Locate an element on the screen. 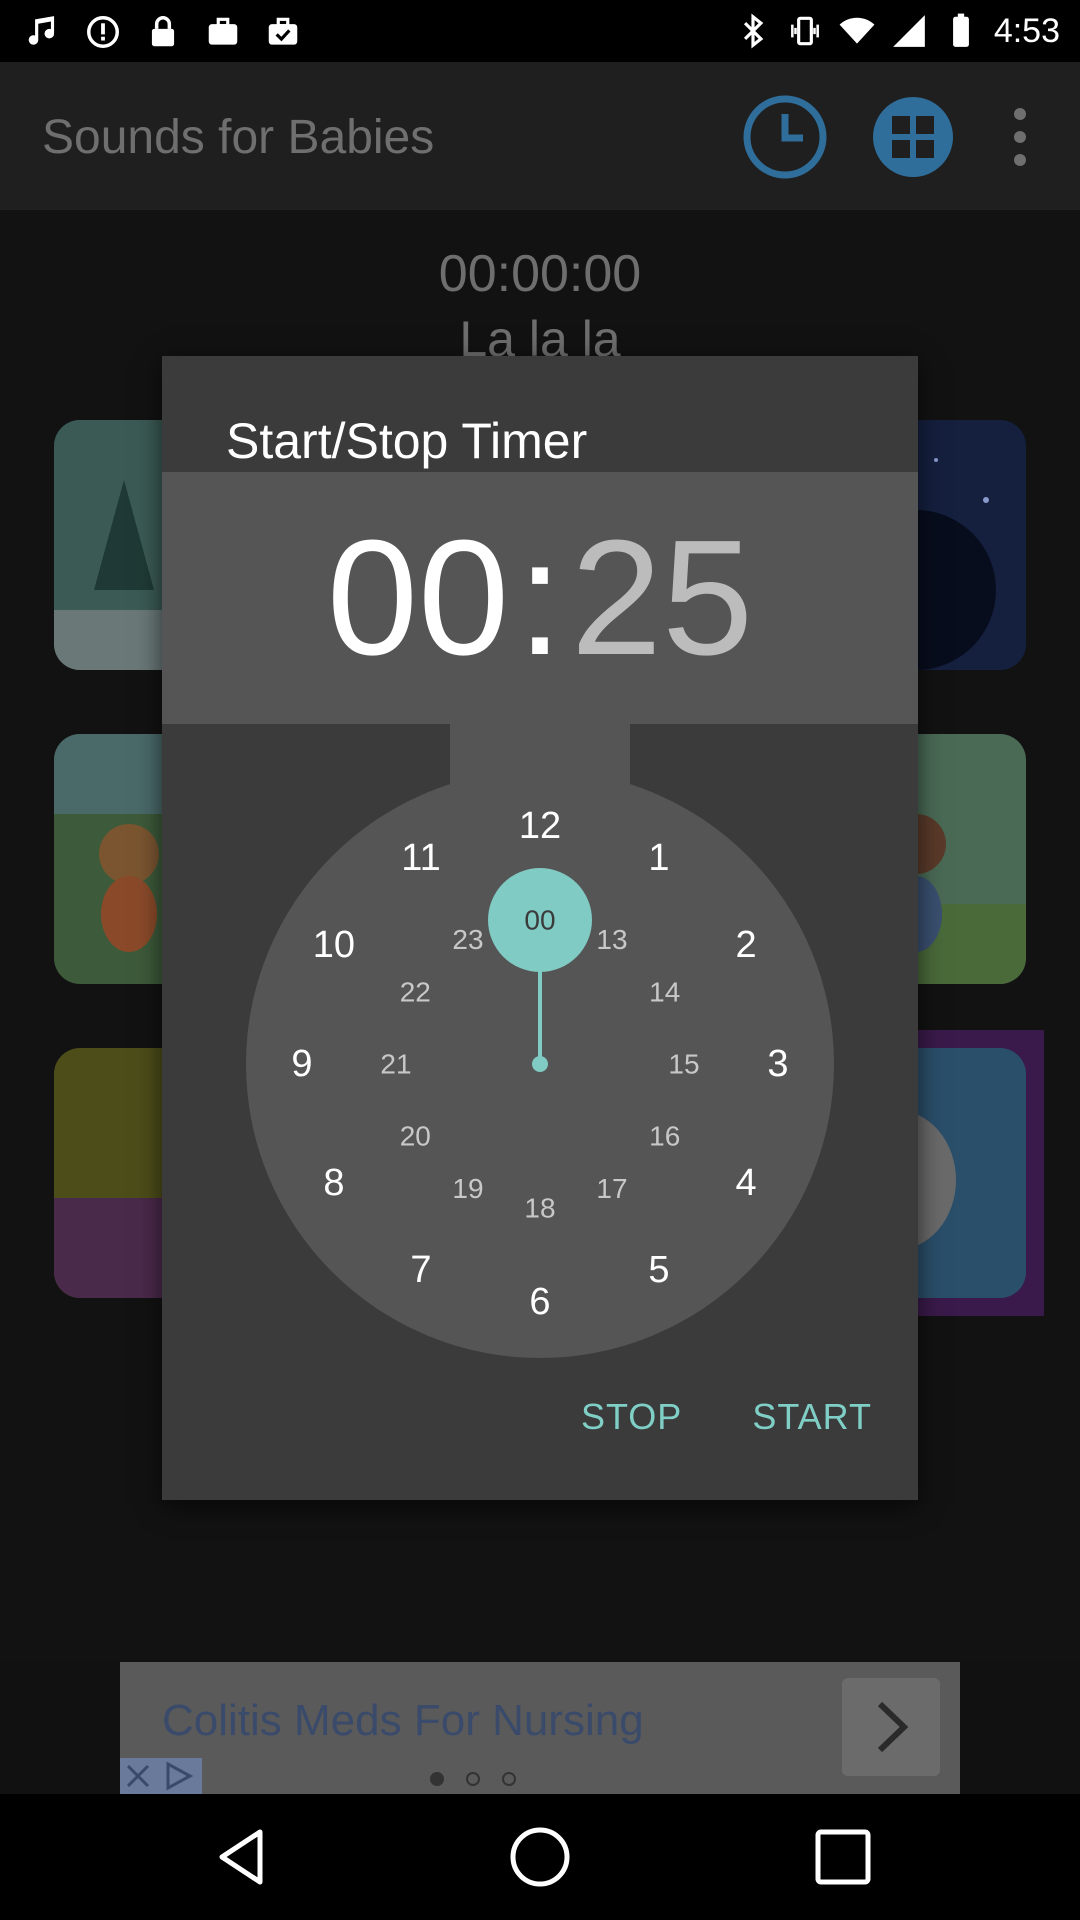 This screenshot has width=1080, height=1920. clock-number-inner: 23 is located at coordinates (467, 939).